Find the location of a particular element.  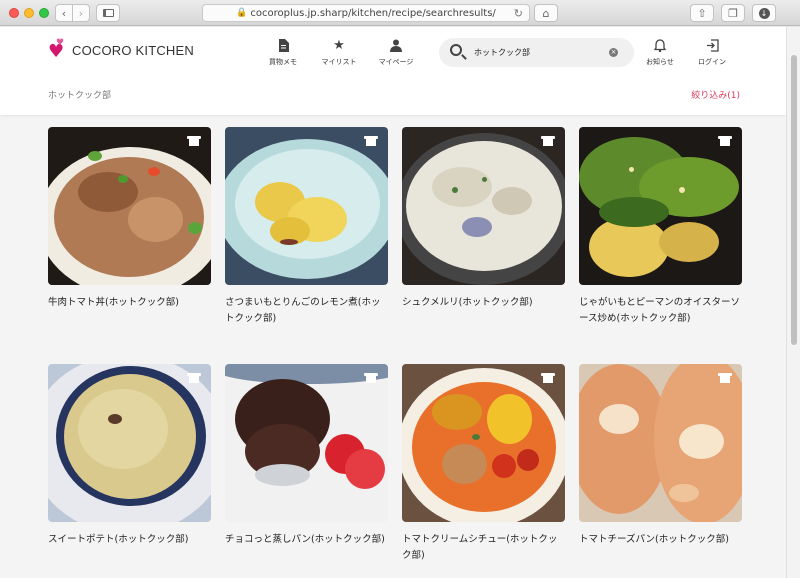

nav-label: マイリスト is located at coordinates (339, 62).